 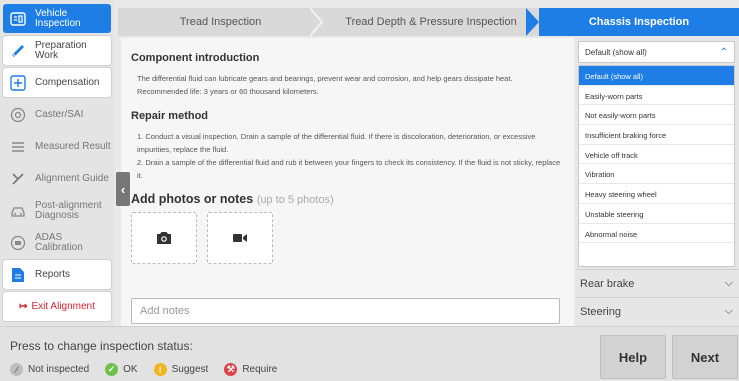 I want to click on next-label: Next, so click(x=705, y=357).